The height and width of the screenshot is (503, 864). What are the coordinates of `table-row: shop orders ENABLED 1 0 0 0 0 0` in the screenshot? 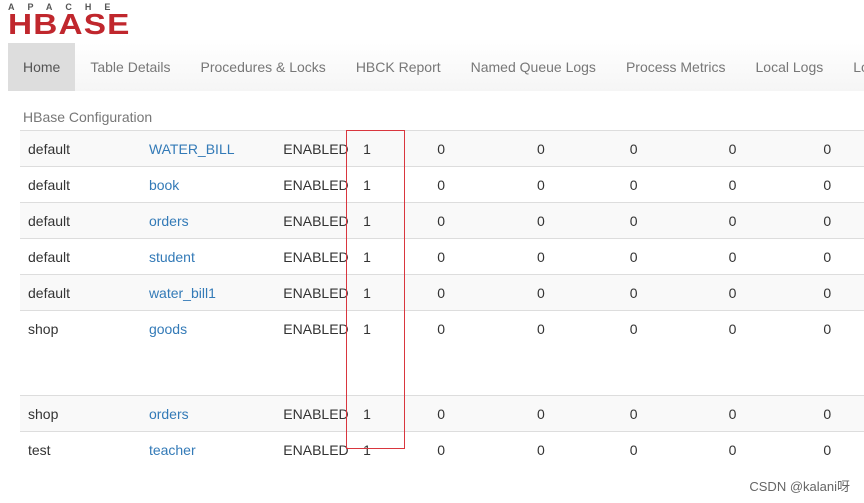 It's located at (442, 413).